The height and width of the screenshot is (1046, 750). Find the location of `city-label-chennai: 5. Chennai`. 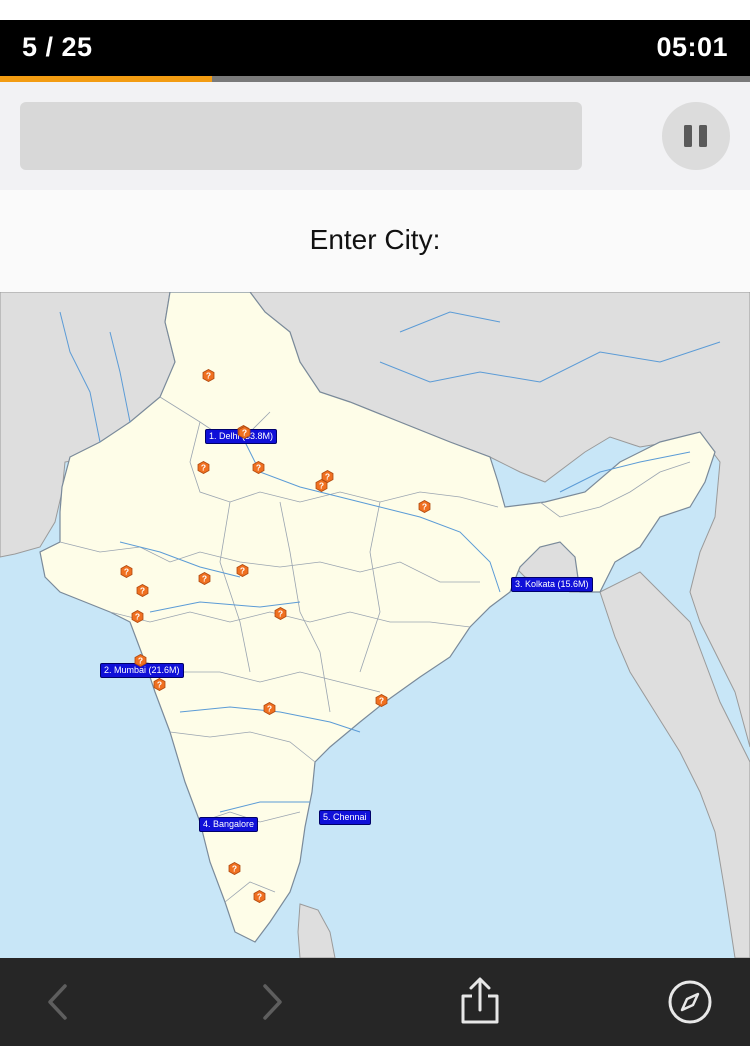

city-label-chennai: 5. Chennai is located at coordinates (345, 817).